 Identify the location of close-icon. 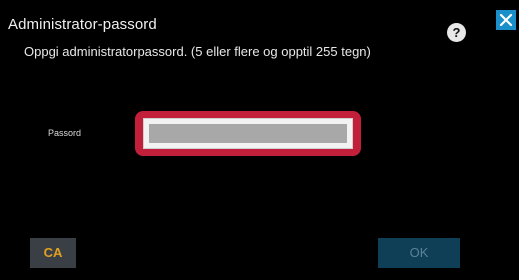
(506, 20).